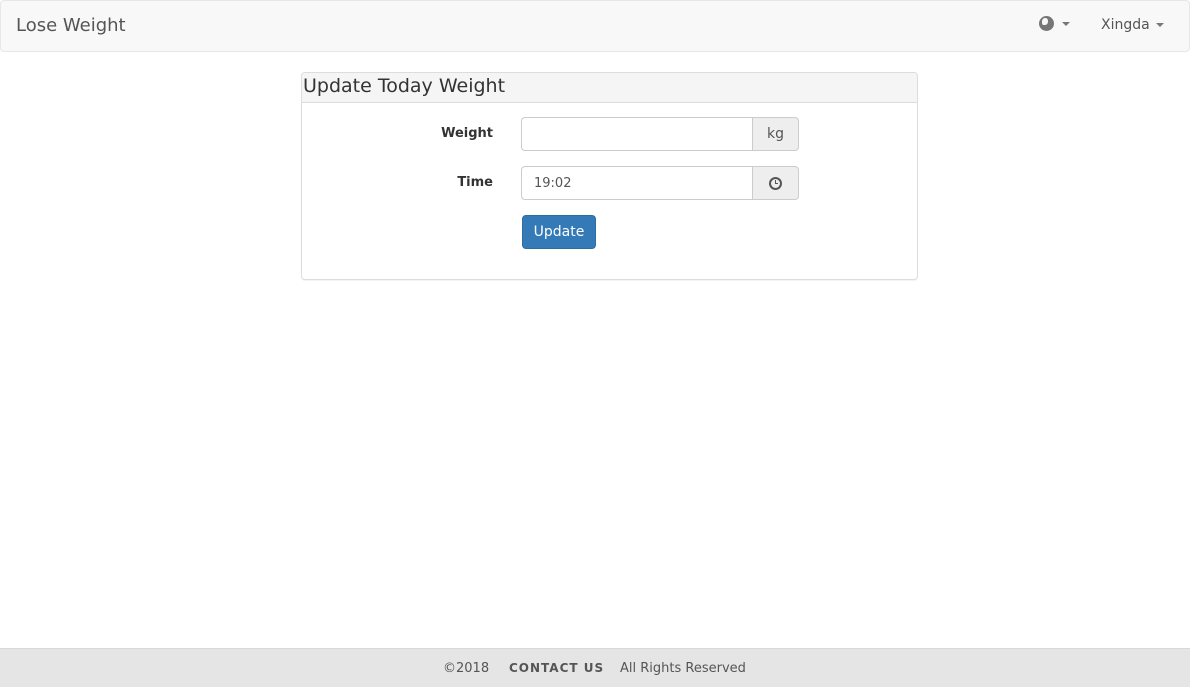  Describe the element at coordinates (1046, 23) in the screenshot. I see `globe-icon` at that location.